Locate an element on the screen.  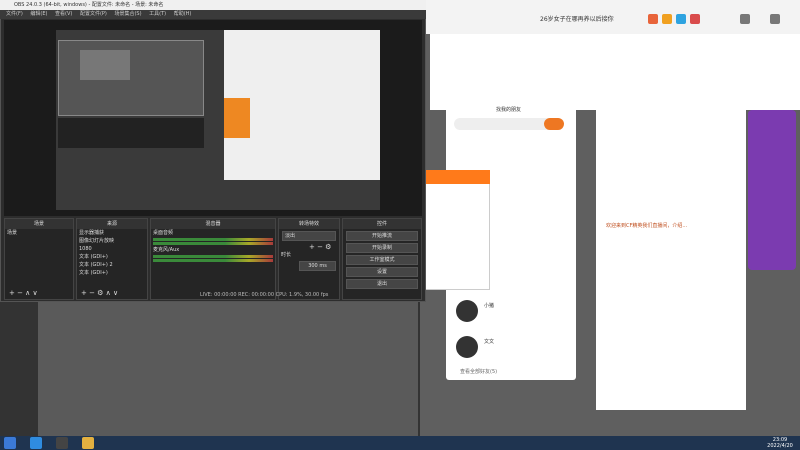
friend-name: 文文 is located at coordinates (489, 342).